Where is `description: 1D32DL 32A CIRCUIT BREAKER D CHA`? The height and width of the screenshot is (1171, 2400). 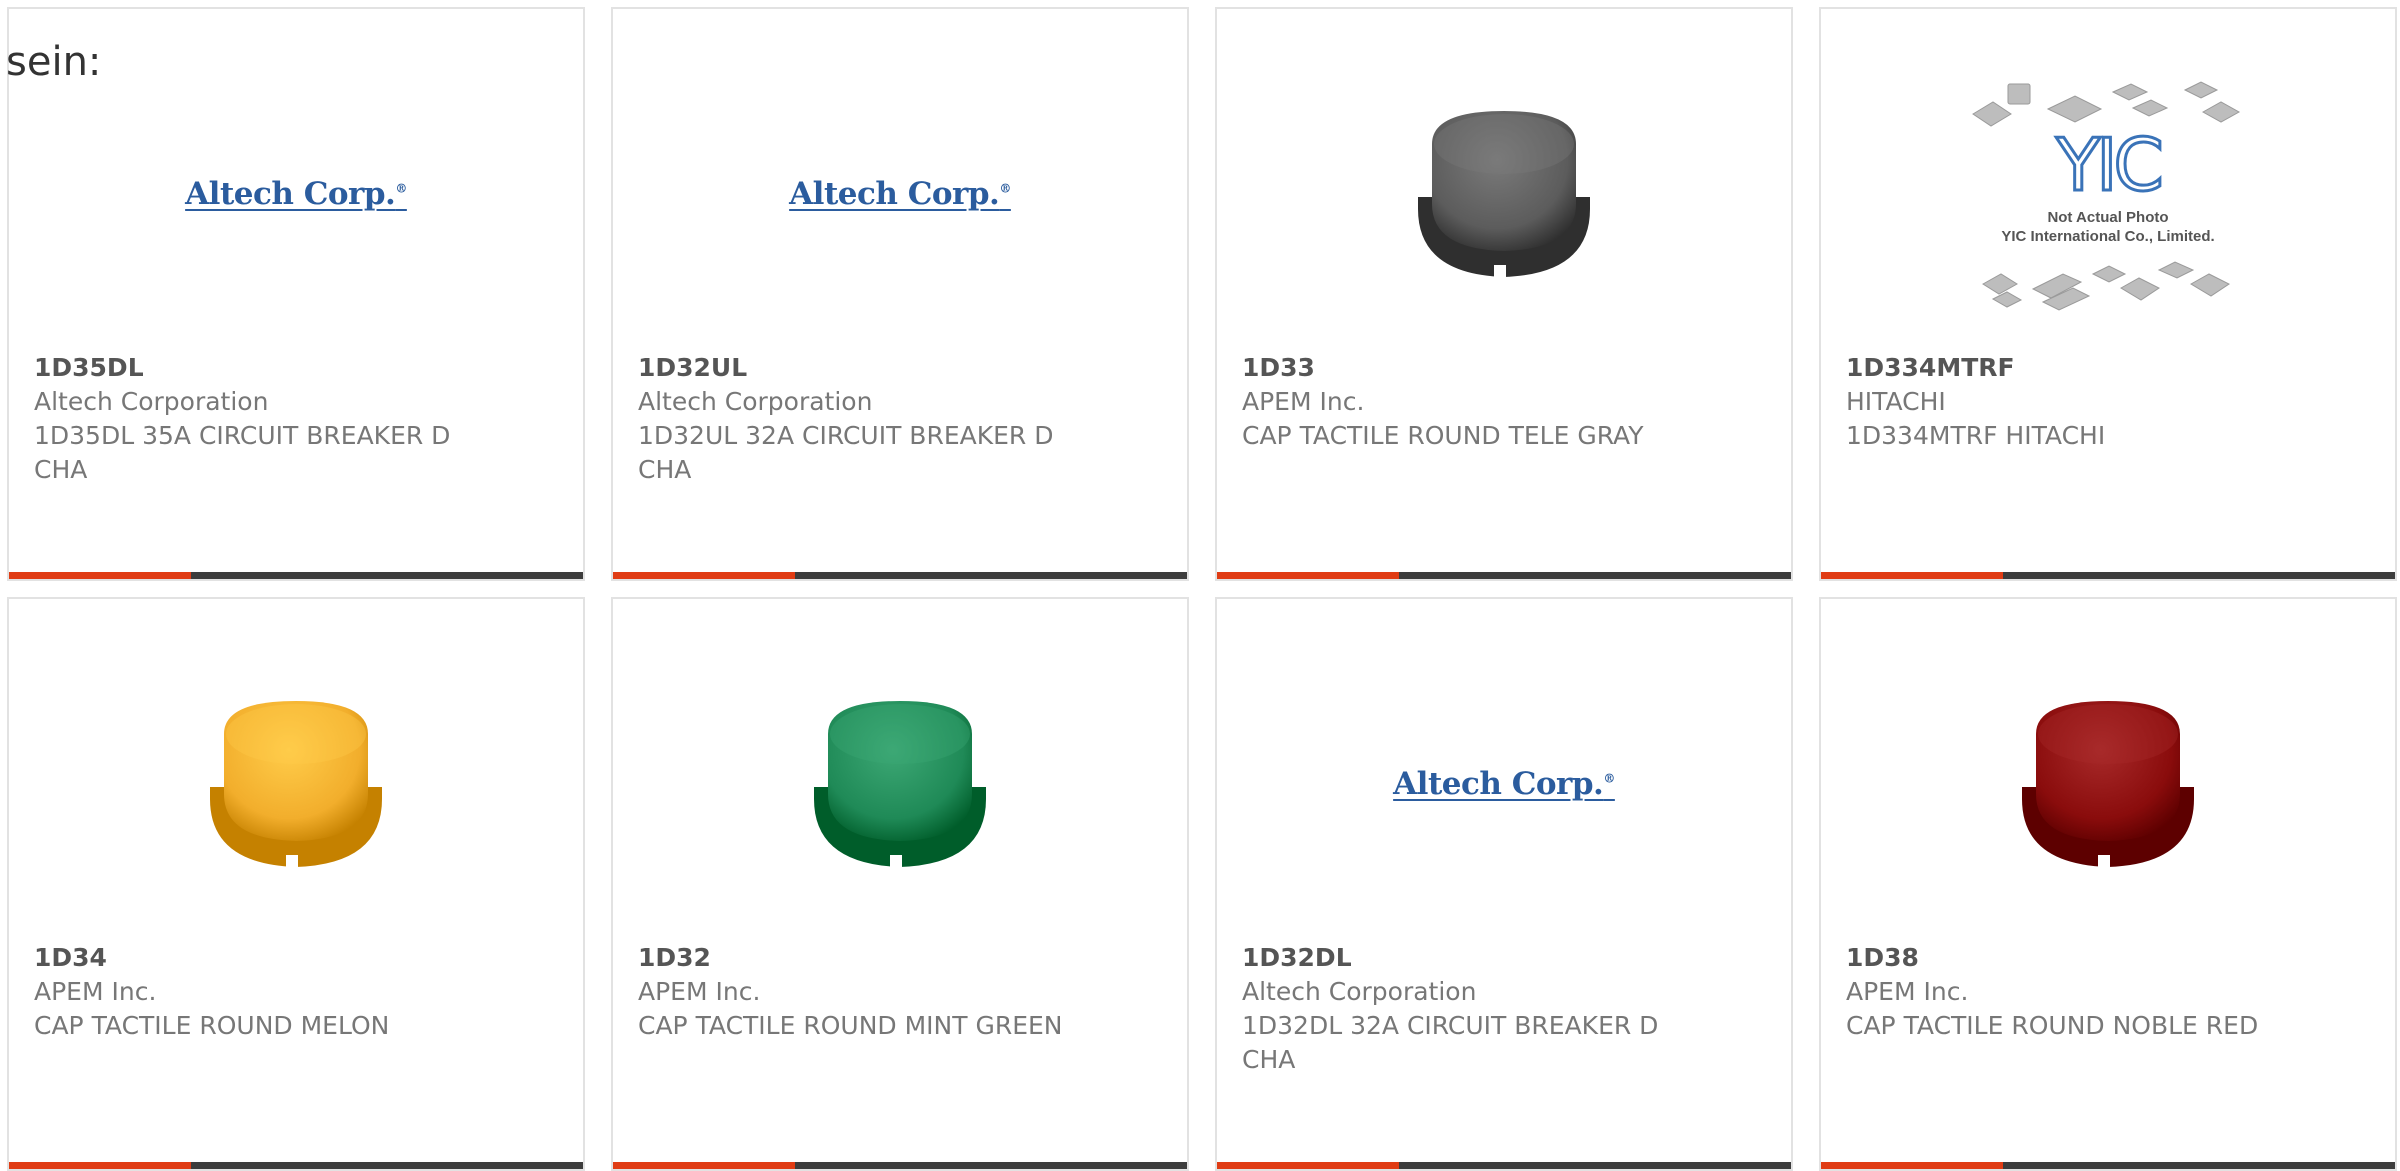 description: 1D32DL 32A CIRCUIT BREAKER D CHA is located at coordinates (1450, 1042).